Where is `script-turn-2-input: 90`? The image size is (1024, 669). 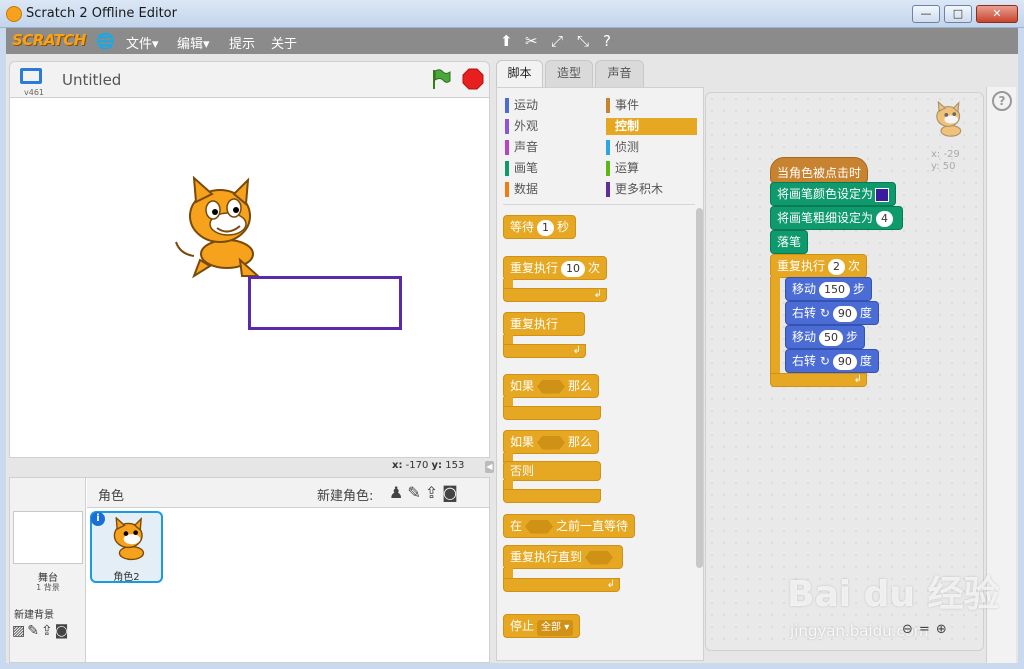
script-turn-2-input: 90 is located at coordinates (844, 362).